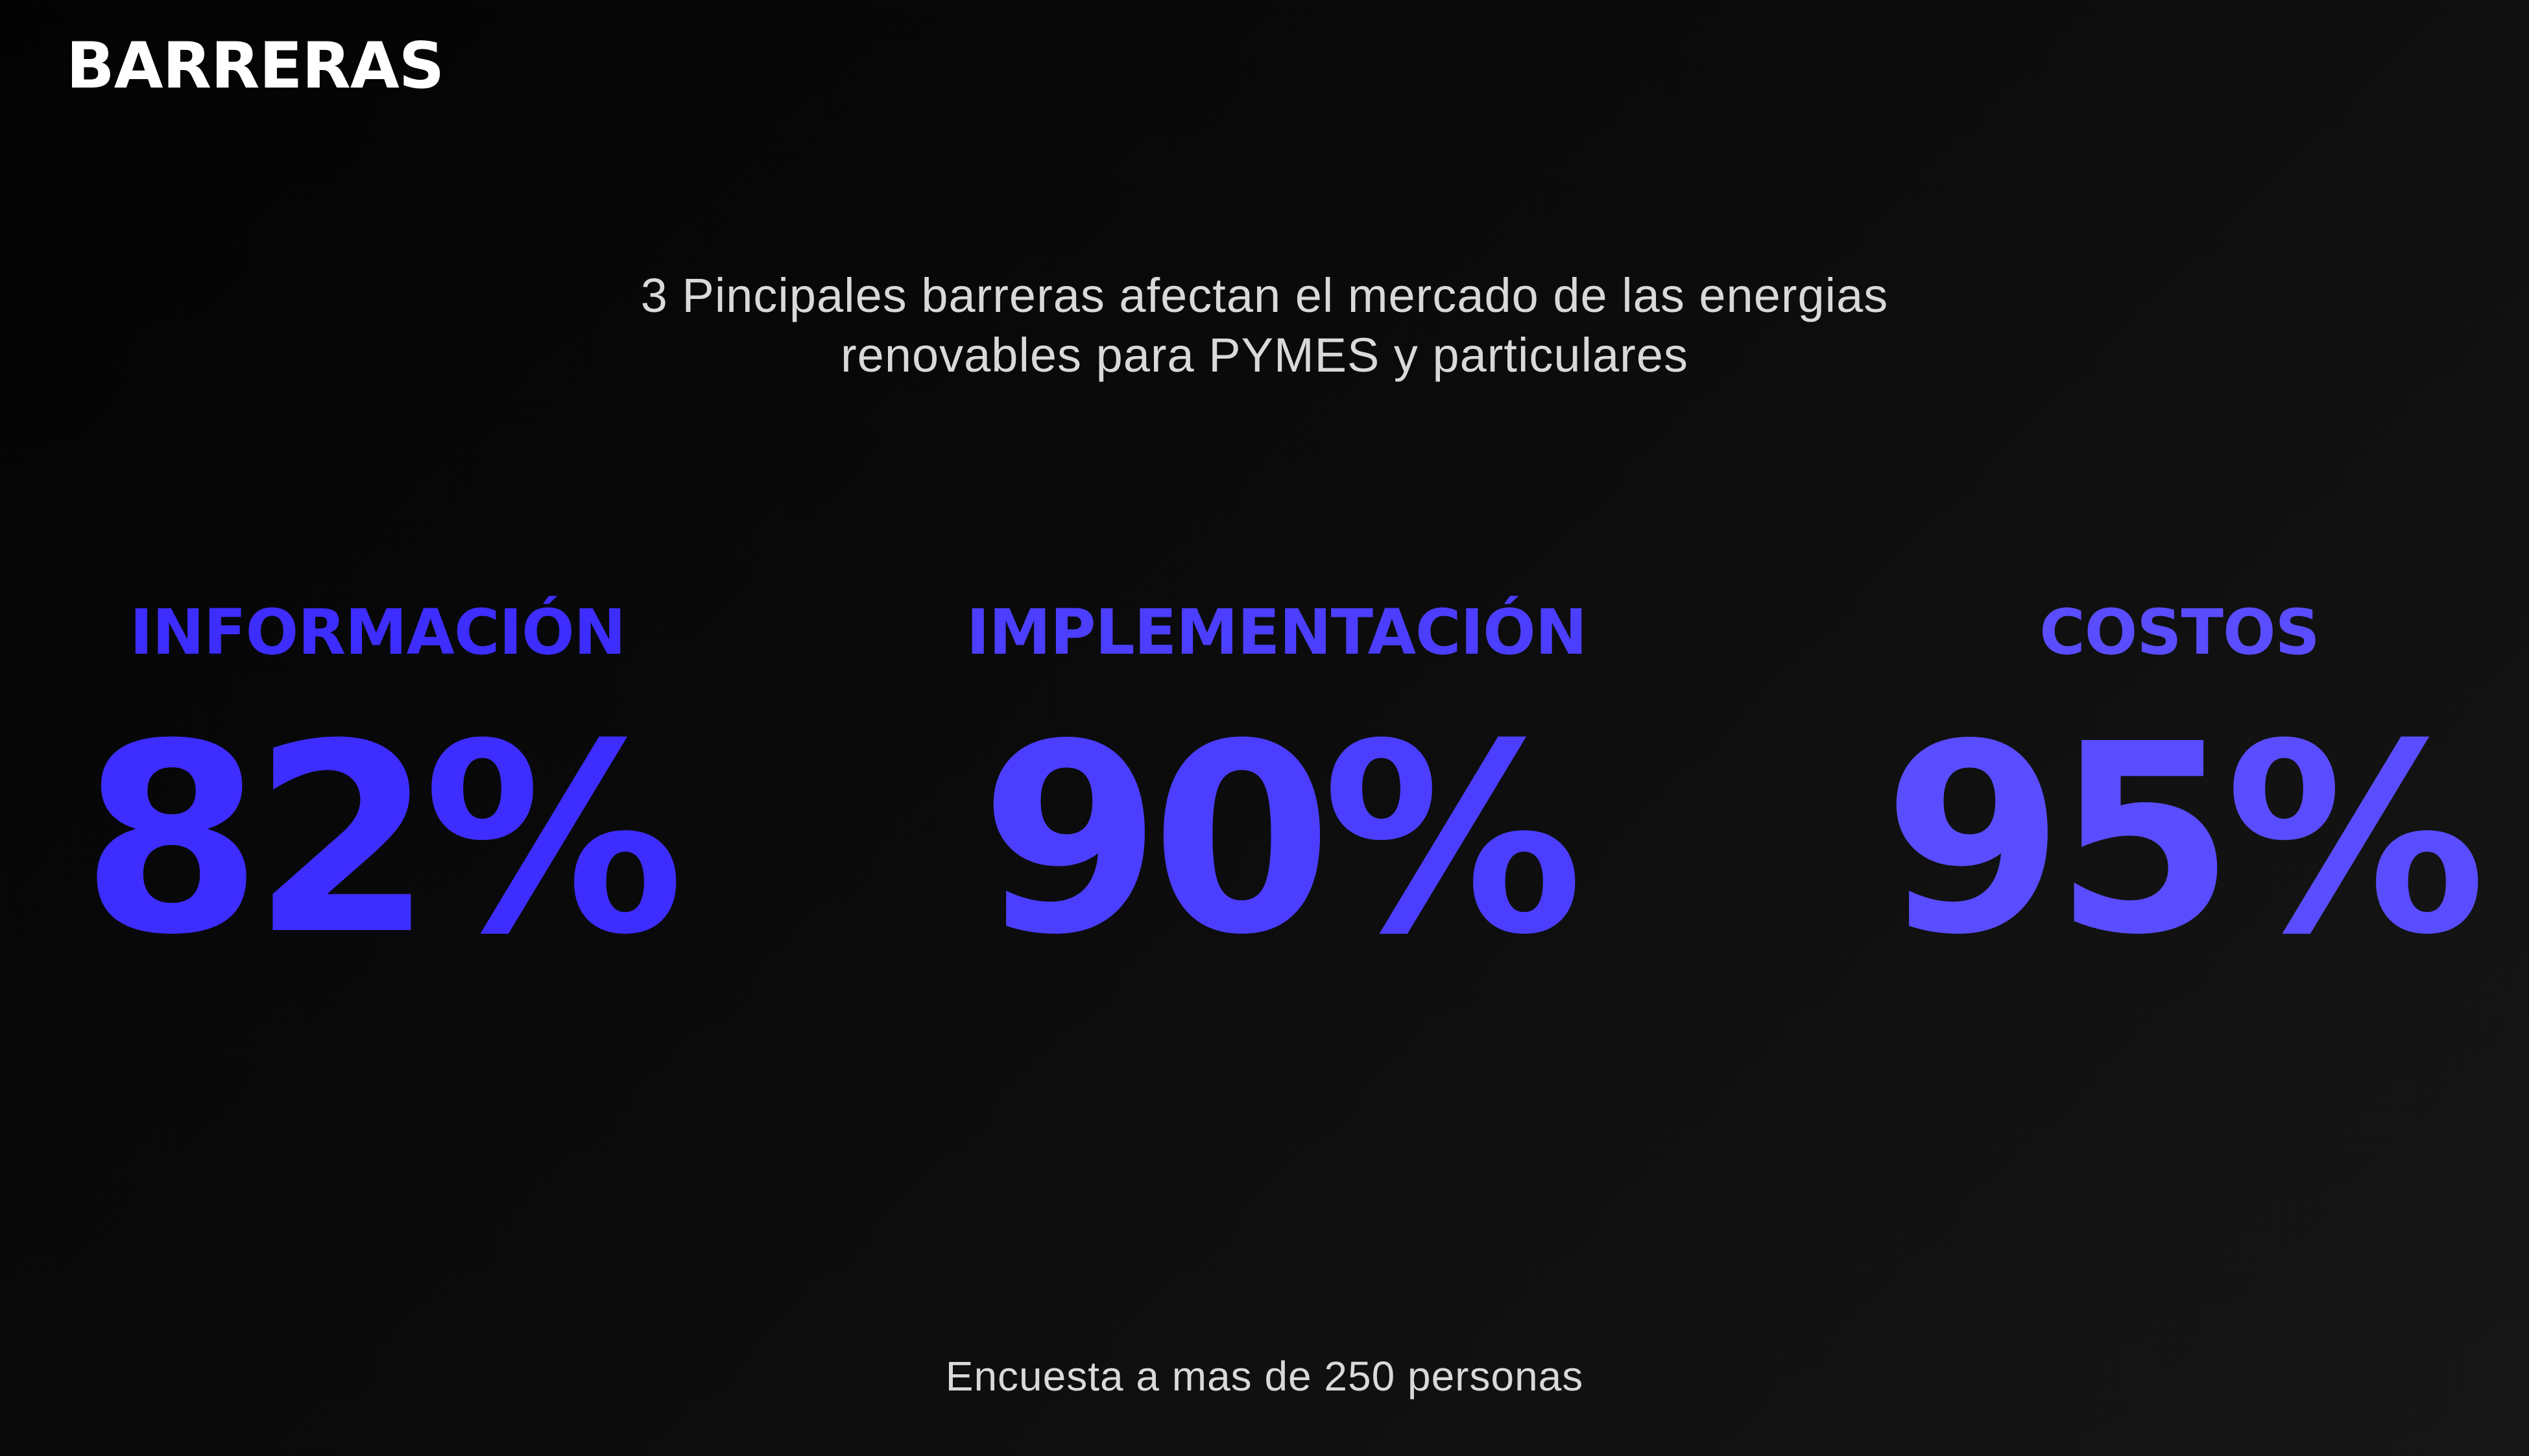 The width and height of the screenshot is (2529, 1456). What do you see at coordinates (378, 632) in the screenshot?
I see `stat-label: INFORMACIÓN` at bounding box center [378, 632].